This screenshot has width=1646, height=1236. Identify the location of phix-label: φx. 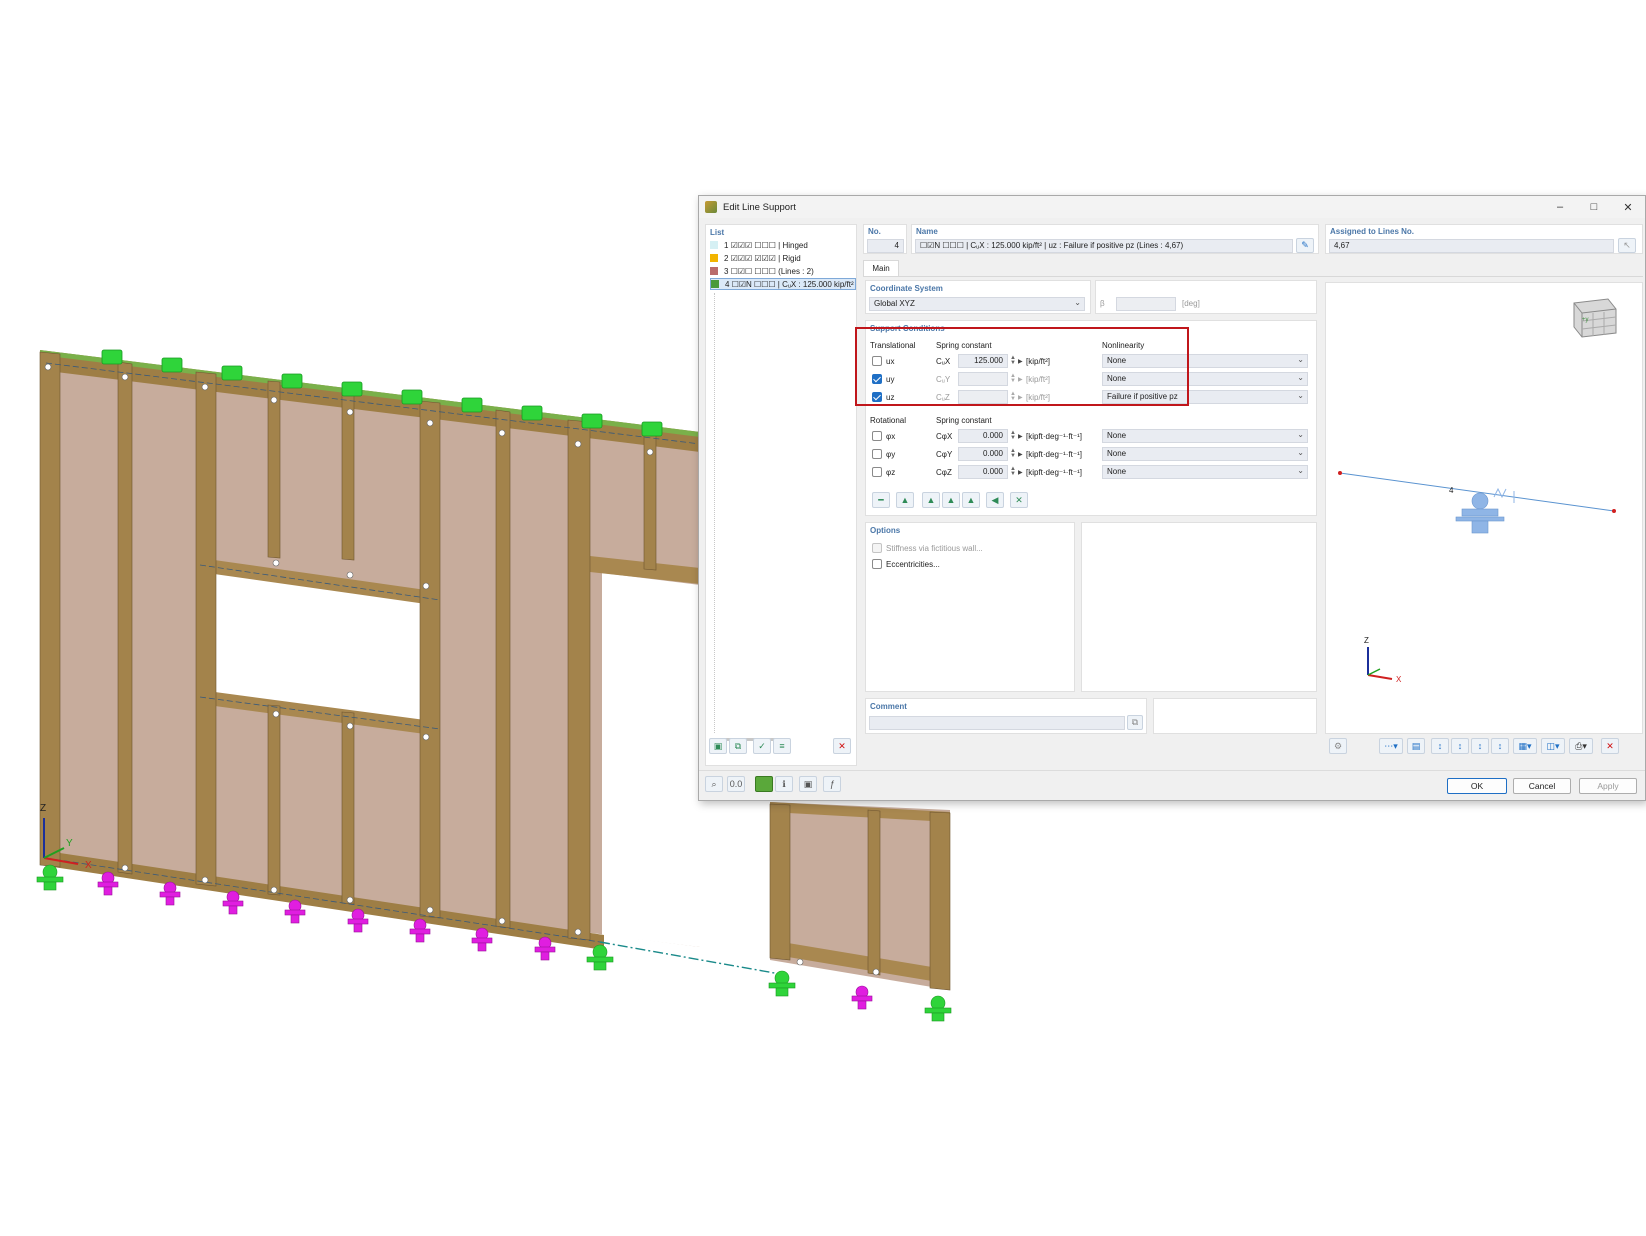
(891, 436).